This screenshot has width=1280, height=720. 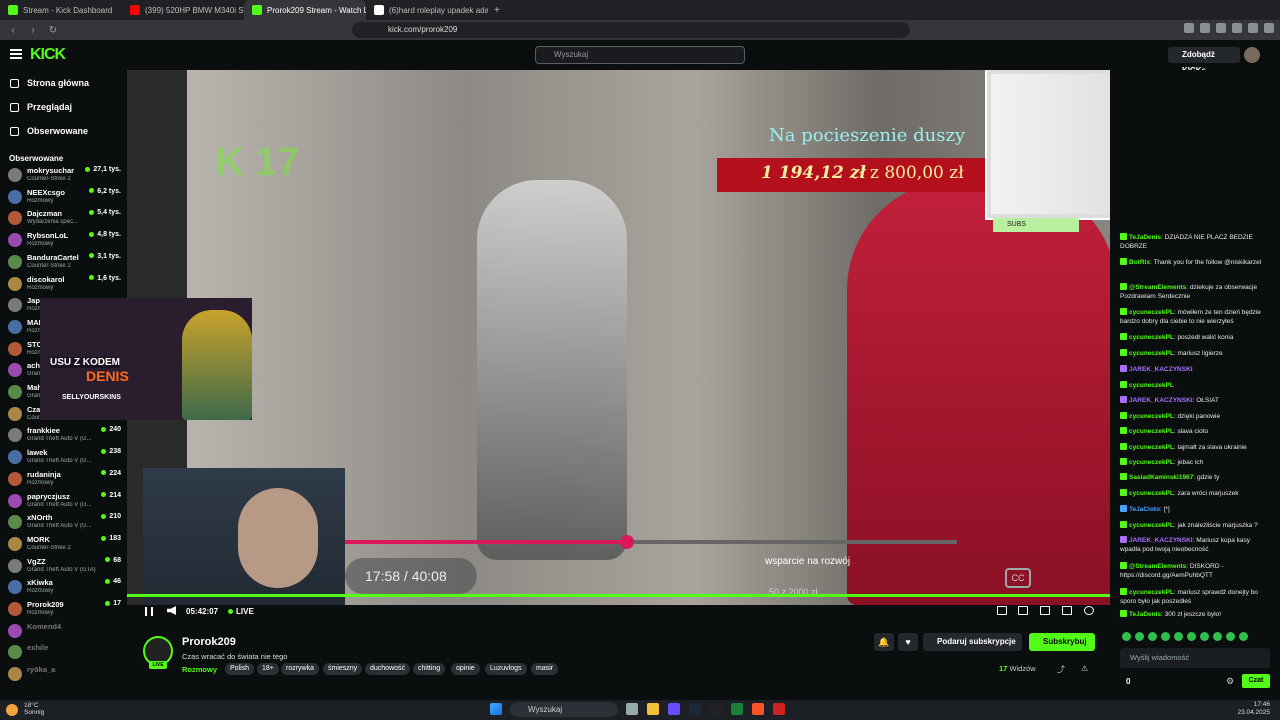 What do you see at coordinates (300, 669) in the screenshot?
I see `stream-tag: rozrywka` at bounding box center [300, 669].